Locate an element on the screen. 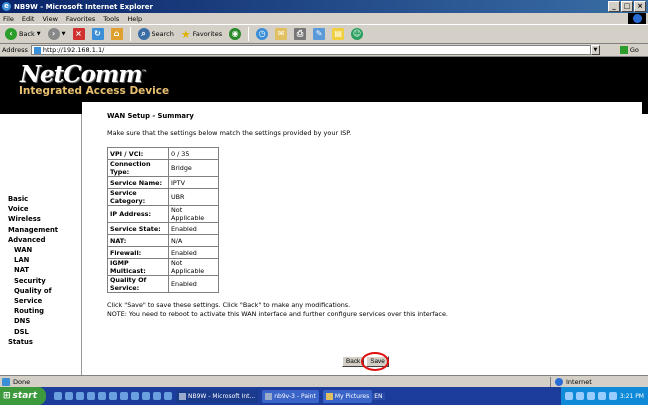  menu-tools: Tools is located at coordinates (111, 19).